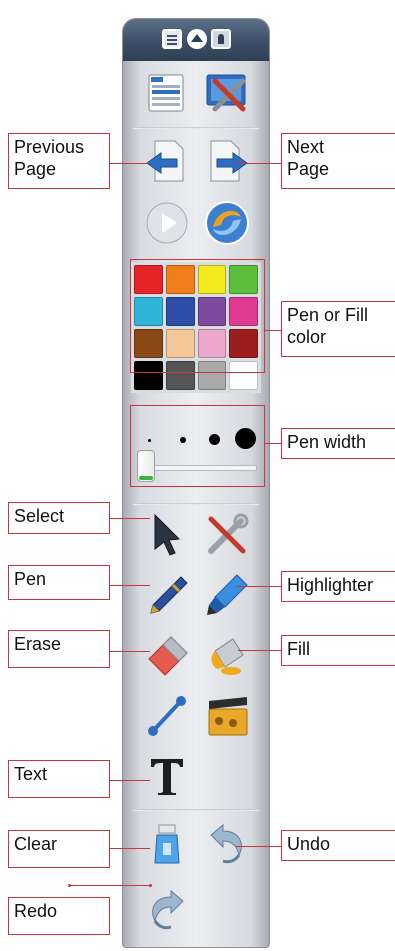 The width and height of the screenshot is (395, 951). I want to click on document-icon, so click(172, 39).